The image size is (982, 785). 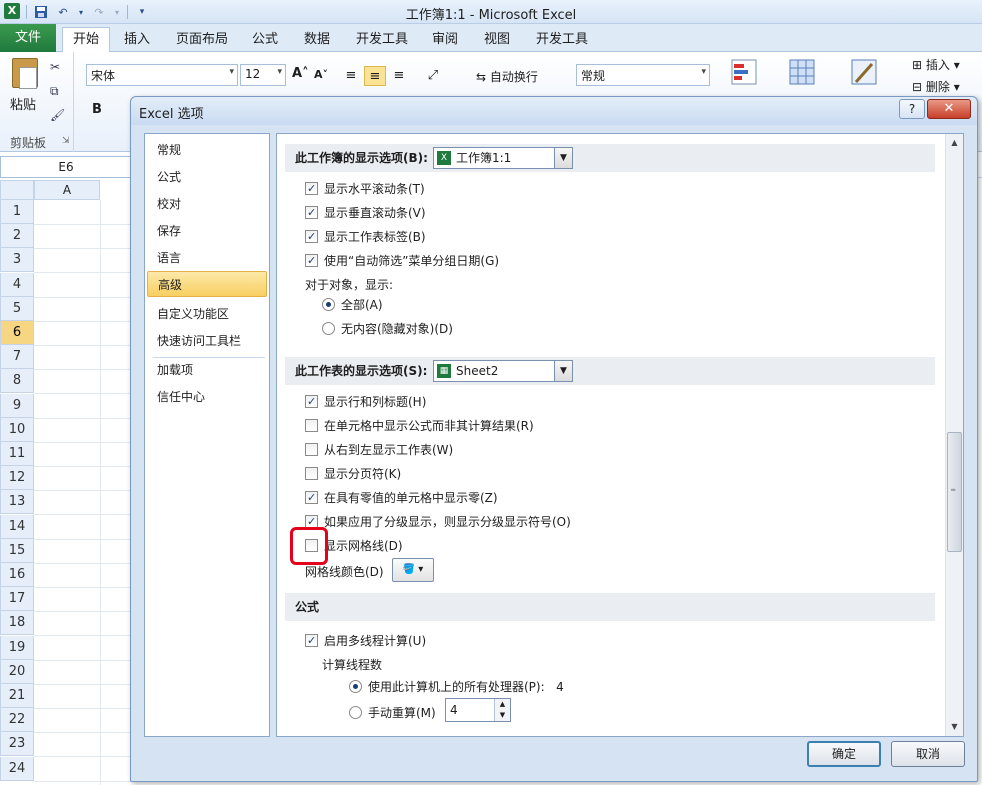 What do you see at coordinates (207, 204) in the screenshot?
I see `nav-item-proofing: 校对` at bounding box center [207, 204].